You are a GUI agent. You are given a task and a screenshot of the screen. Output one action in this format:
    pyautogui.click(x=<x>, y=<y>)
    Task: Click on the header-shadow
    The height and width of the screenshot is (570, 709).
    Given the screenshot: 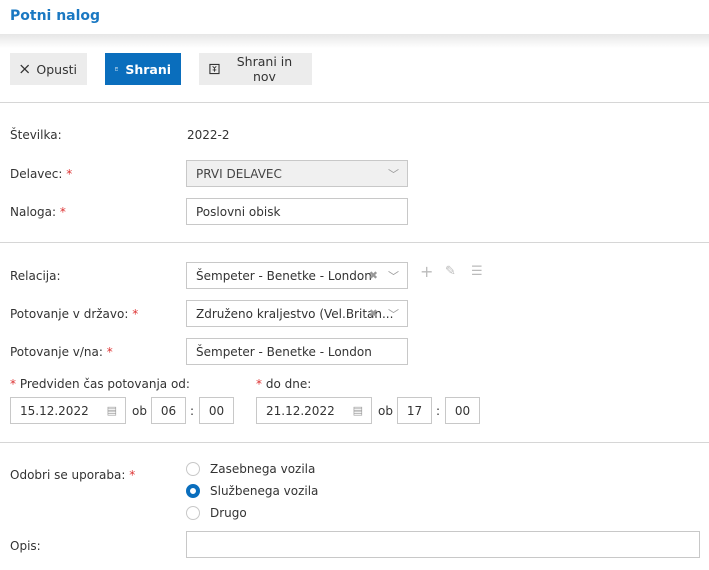 What is the action you would take?
    pyautogui.click(x=354, y=41)
    